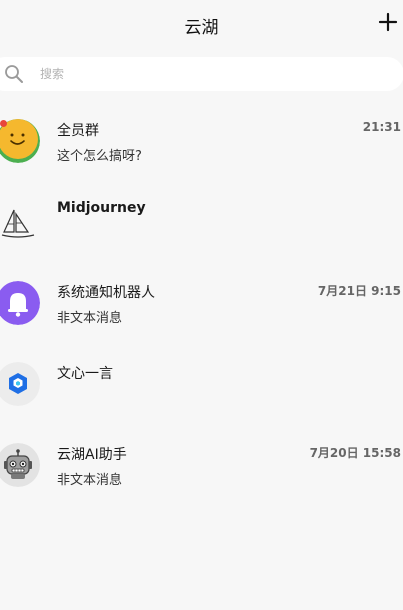  What do you see at coordinates (201, 464) in the screenshot?
I see `conversation-item-ai-assistant: 云湖AI助手 非文本消息 7月20日 15:58` at bounding box center [201, 464].